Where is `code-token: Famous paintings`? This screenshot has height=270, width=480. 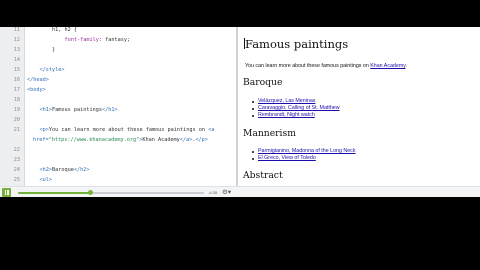
code-token: Famous paintings is located at coordinates (77, 110).